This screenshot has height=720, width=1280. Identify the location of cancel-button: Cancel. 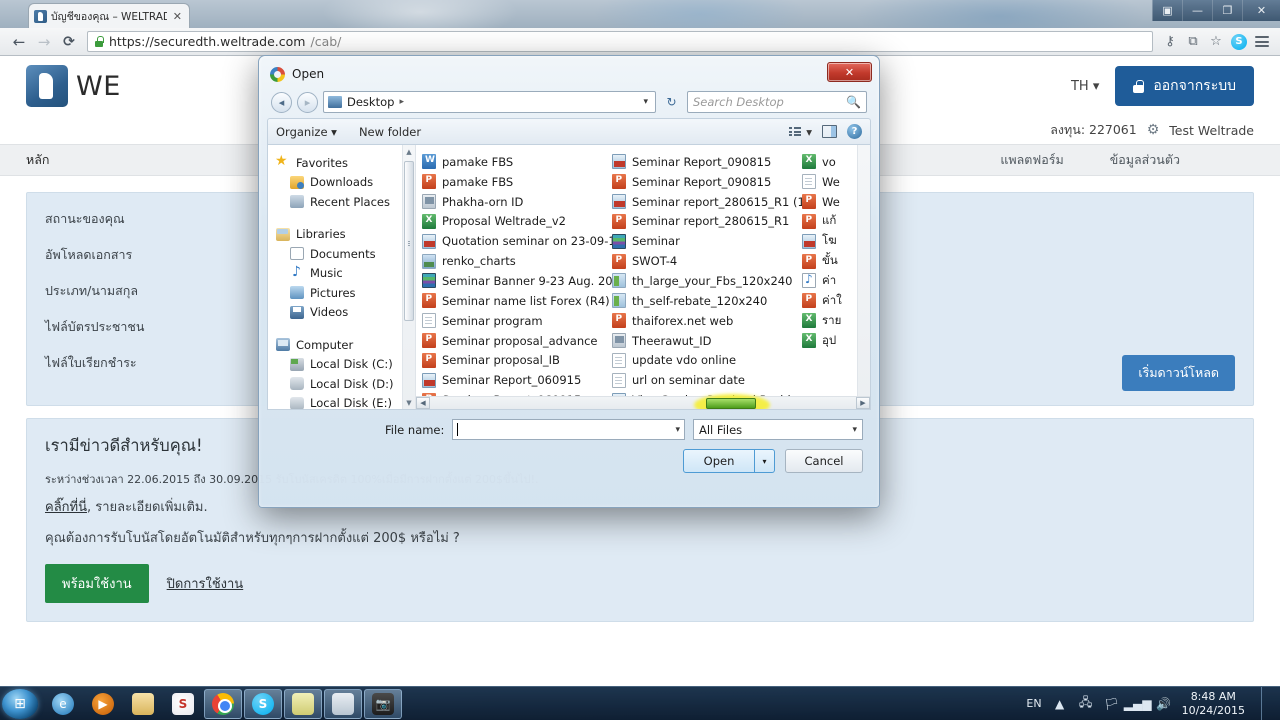
(824, 461).